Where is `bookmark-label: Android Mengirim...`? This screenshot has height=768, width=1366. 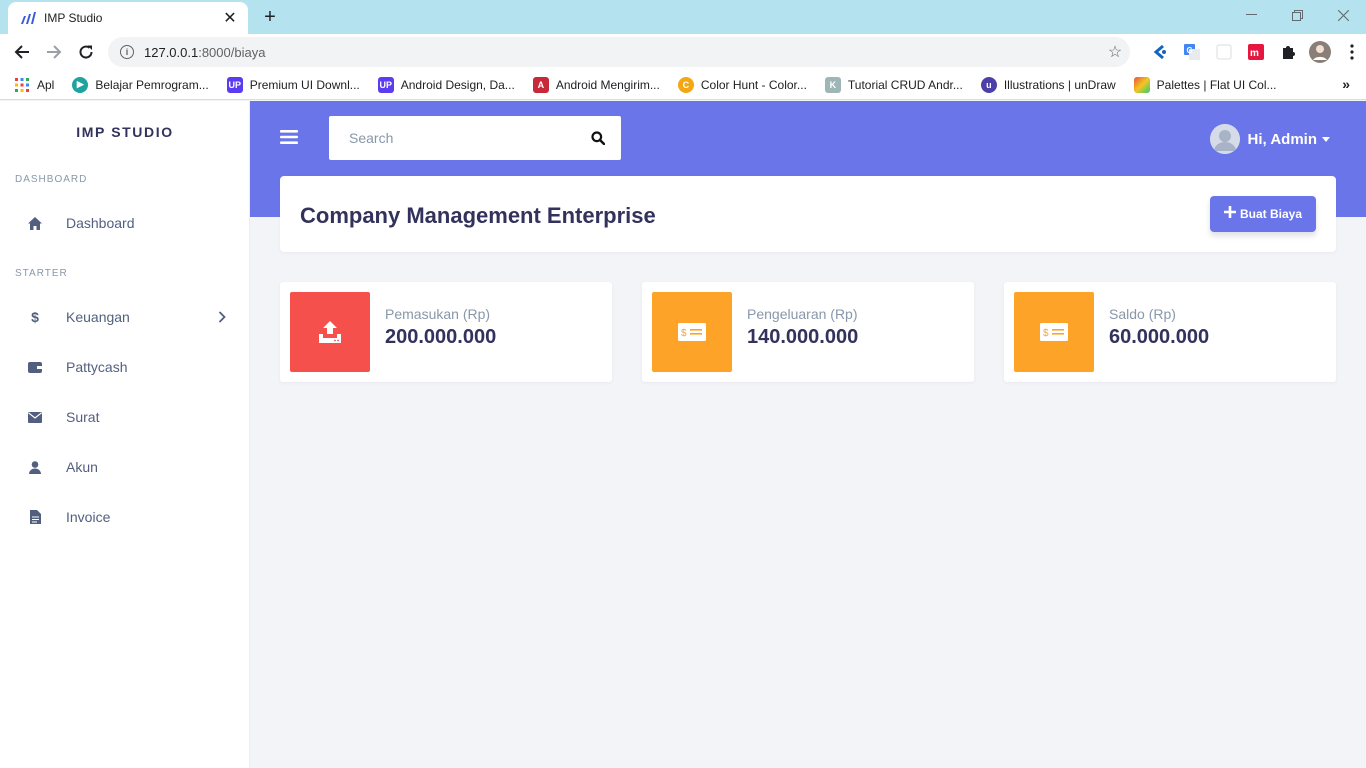 bookmark-label: Android Mengirim... is located at coordinates (607, 84).